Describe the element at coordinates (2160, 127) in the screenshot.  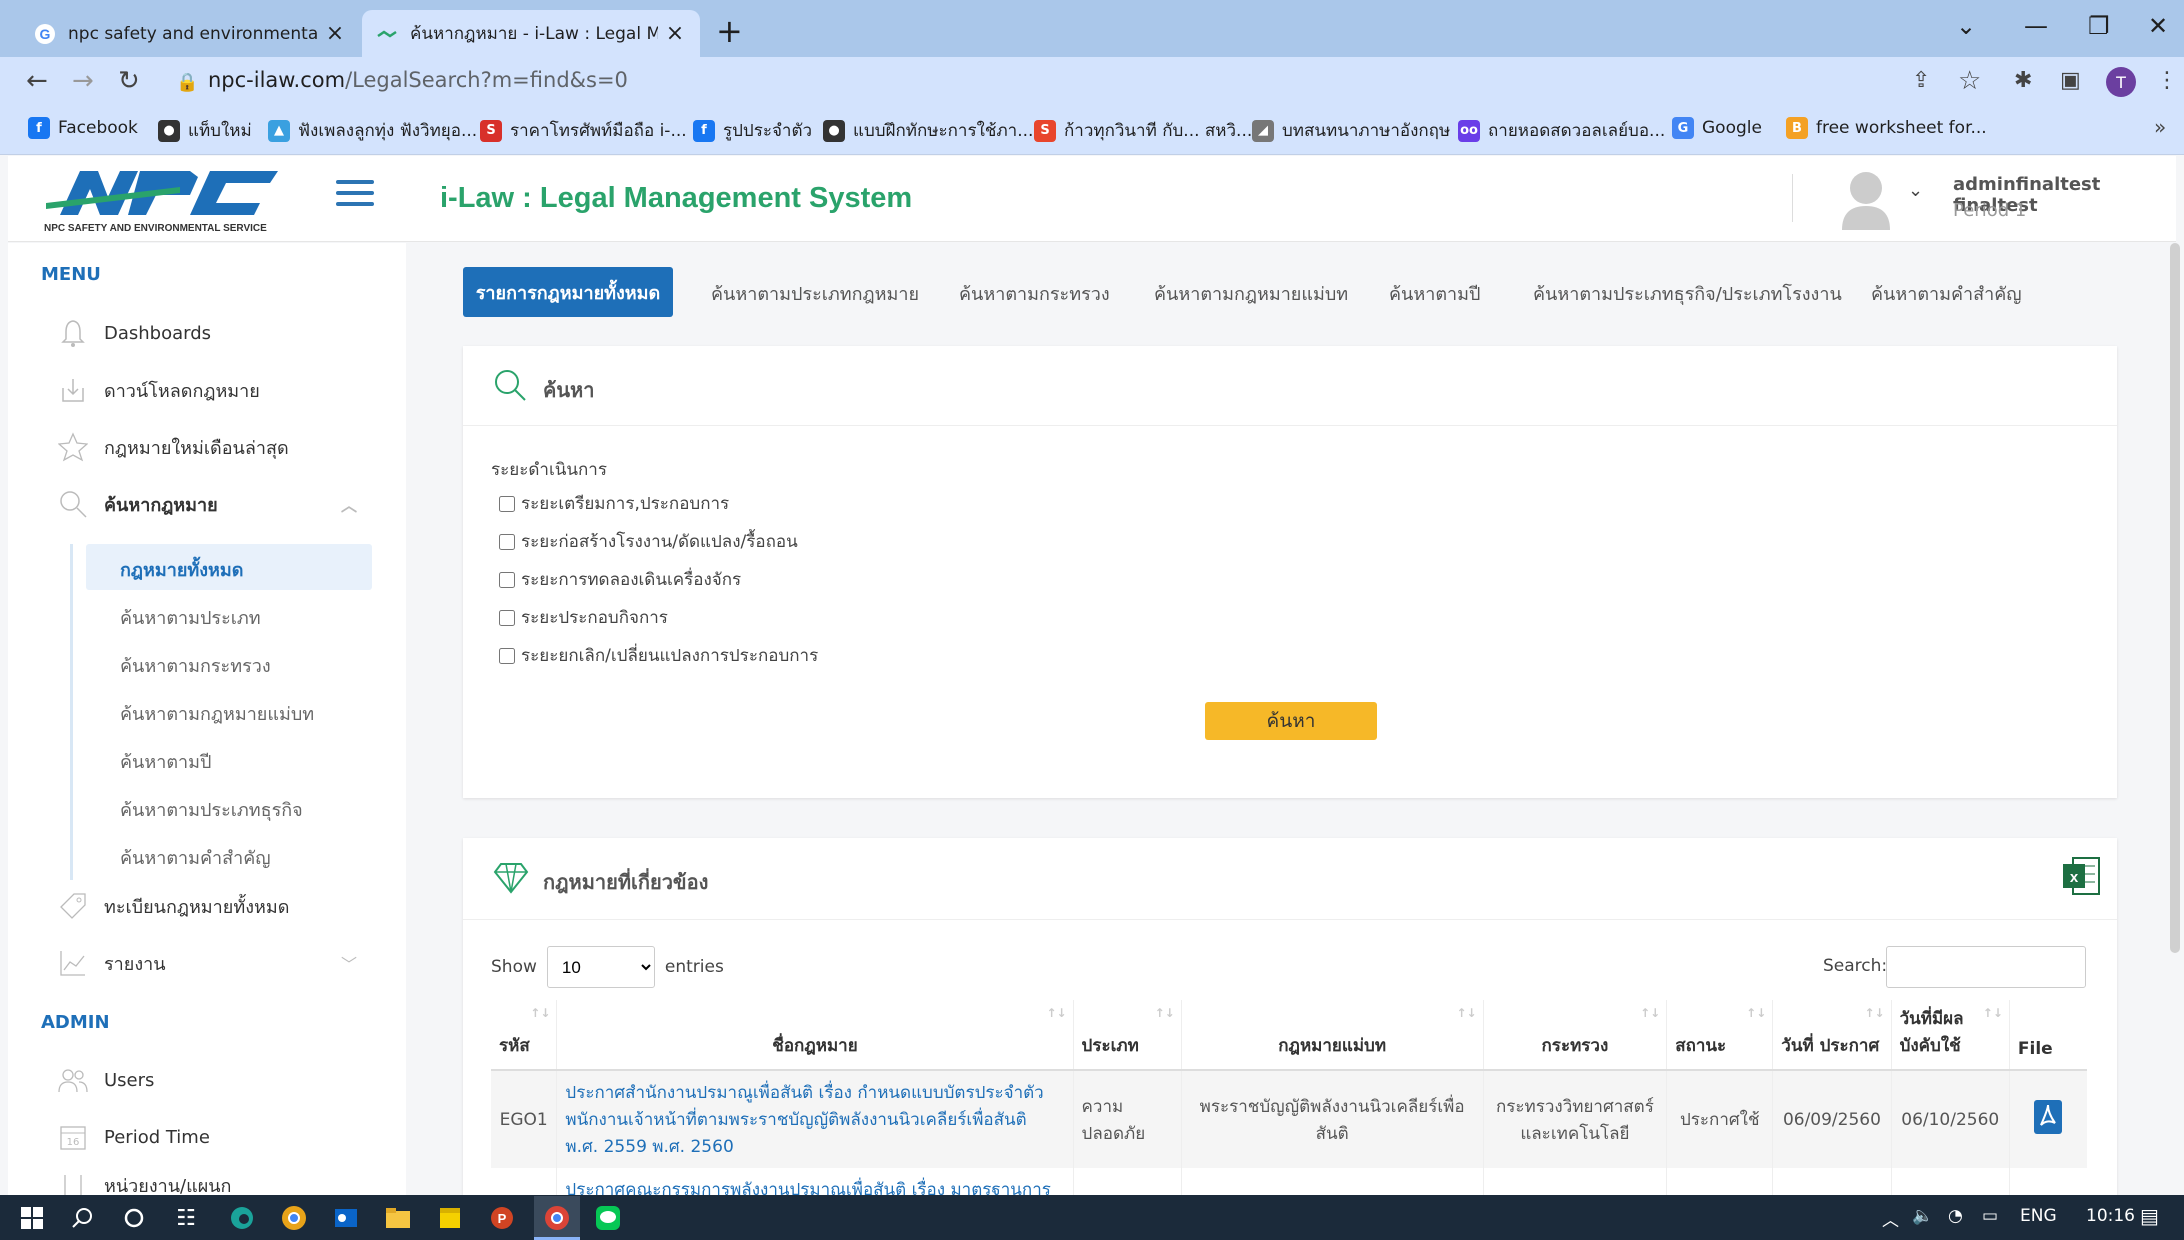
I see `more-bookmarks: »` at that location.